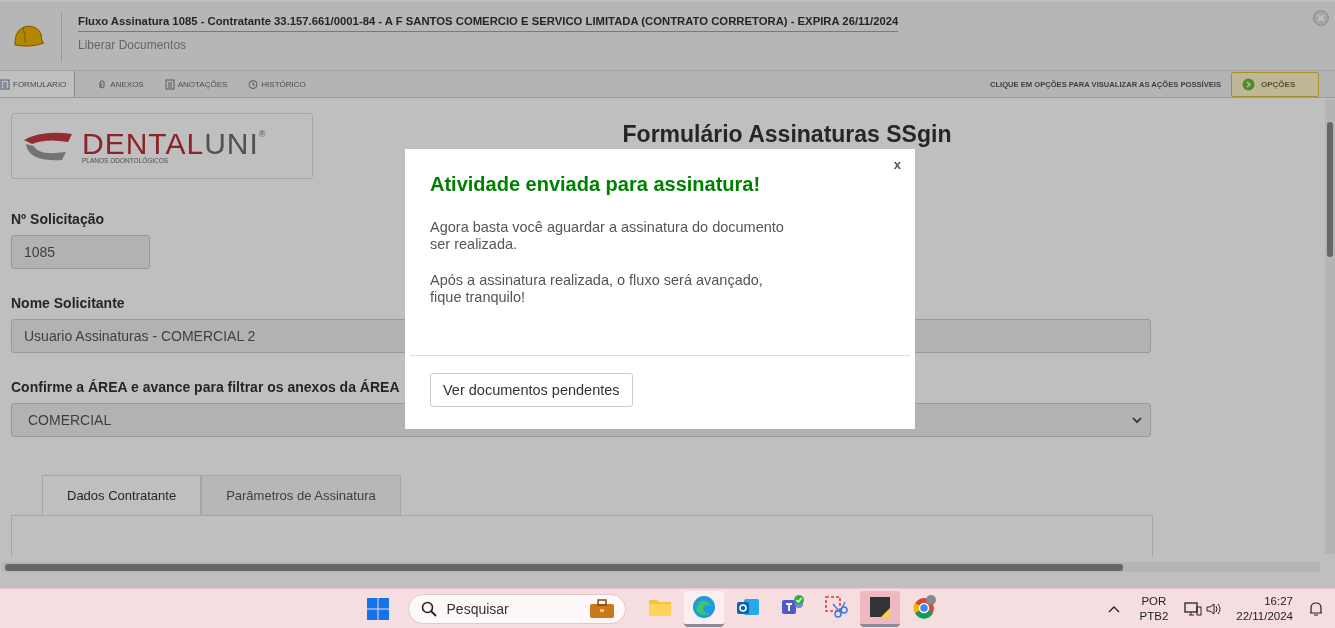 This screenshot has width=1335, height=628. What do you see at coordinates (1316, 608) in the screenshot?
I see `bell-icon` at bounding box center [1316, 608].